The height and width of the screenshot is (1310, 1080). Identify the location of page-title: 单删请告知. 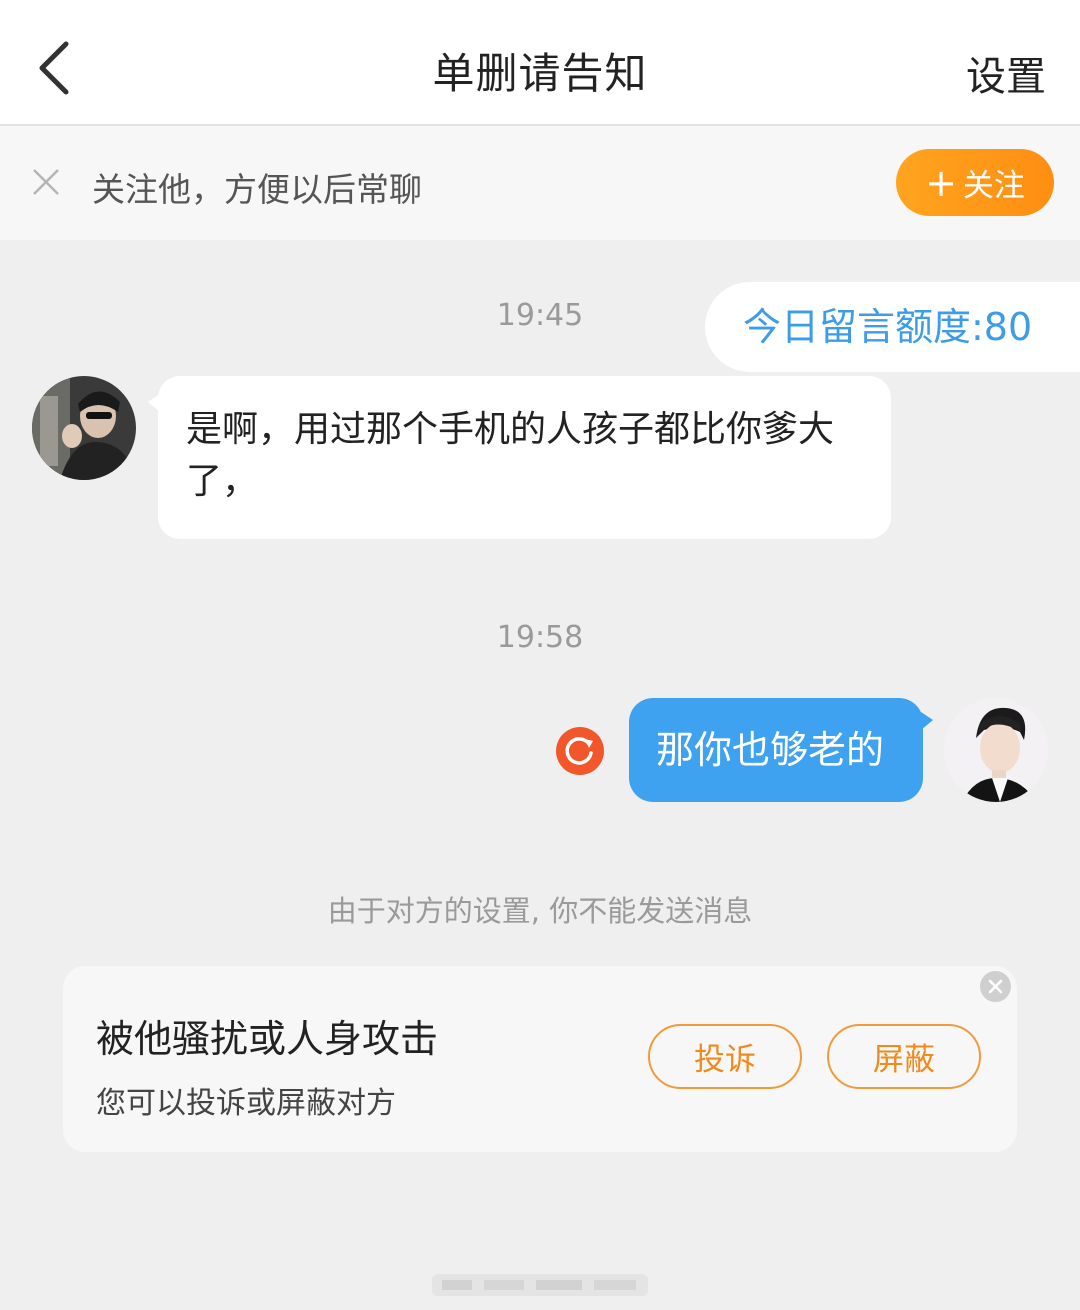
(540, 73).